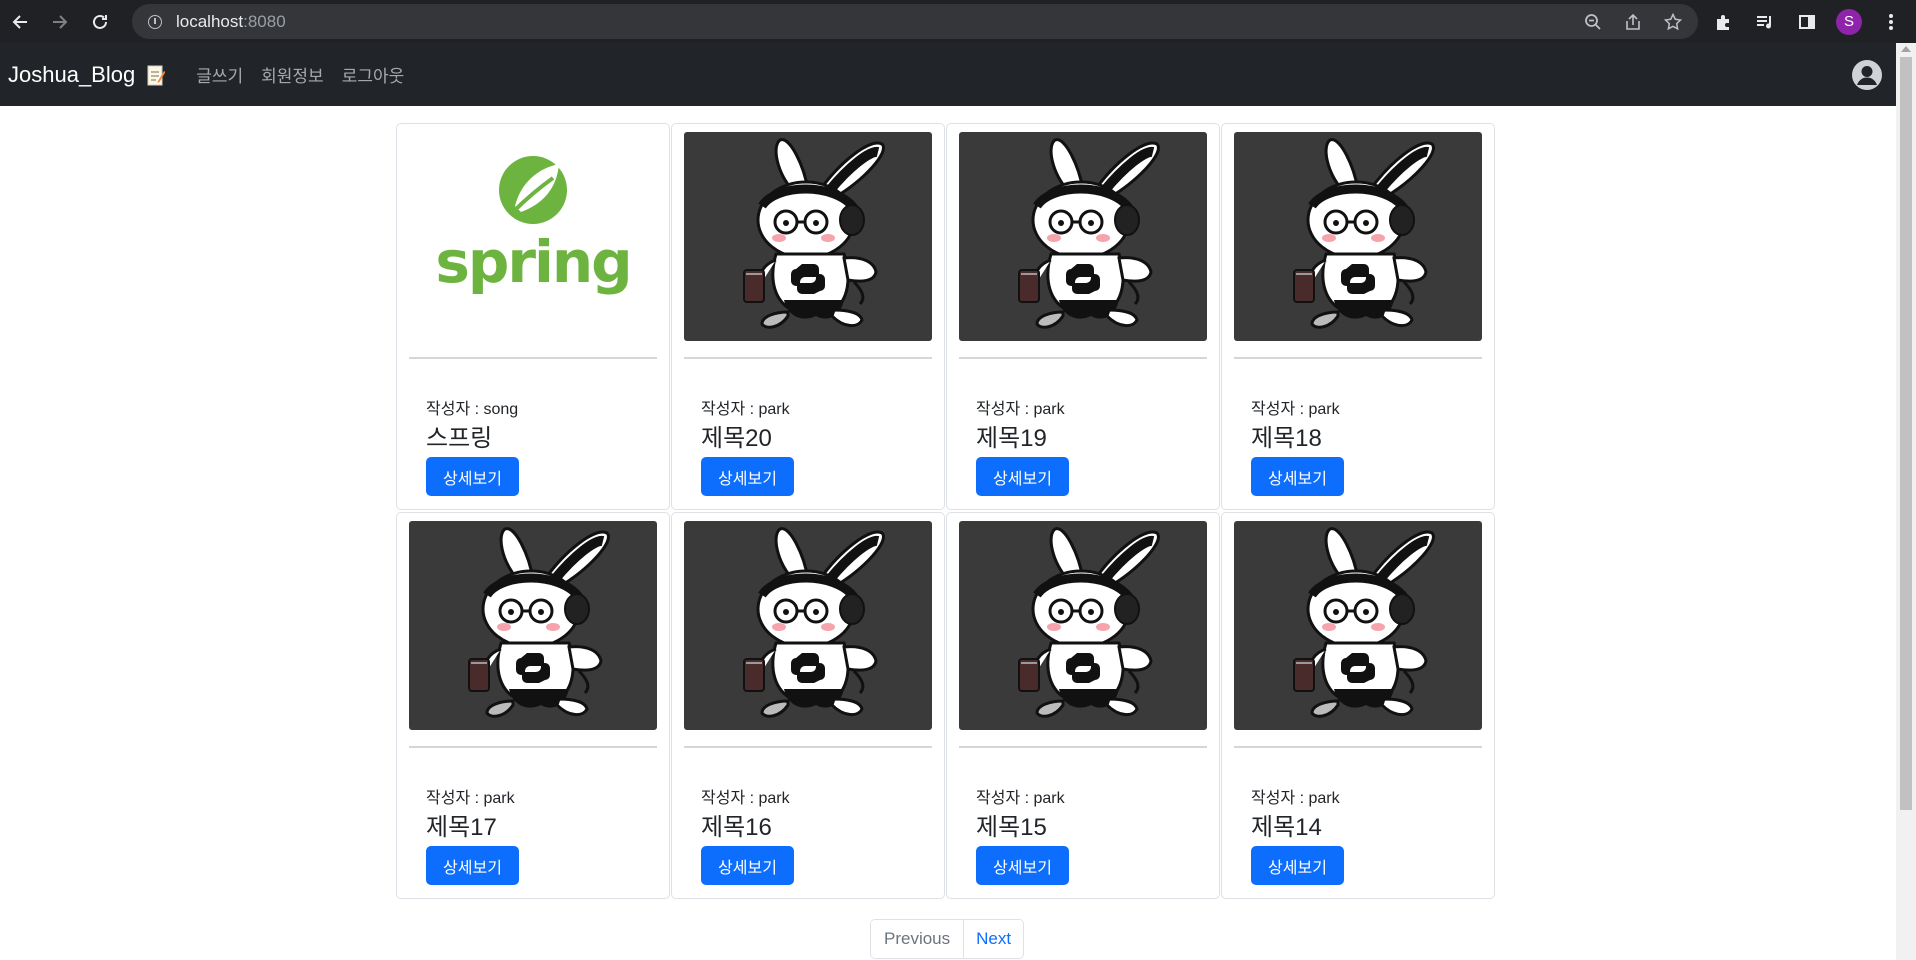 This screenshot has width=1916, height=960. Describe the element at coordinates (1633, 22) in the screenshot. I see `share-icon` at that location.